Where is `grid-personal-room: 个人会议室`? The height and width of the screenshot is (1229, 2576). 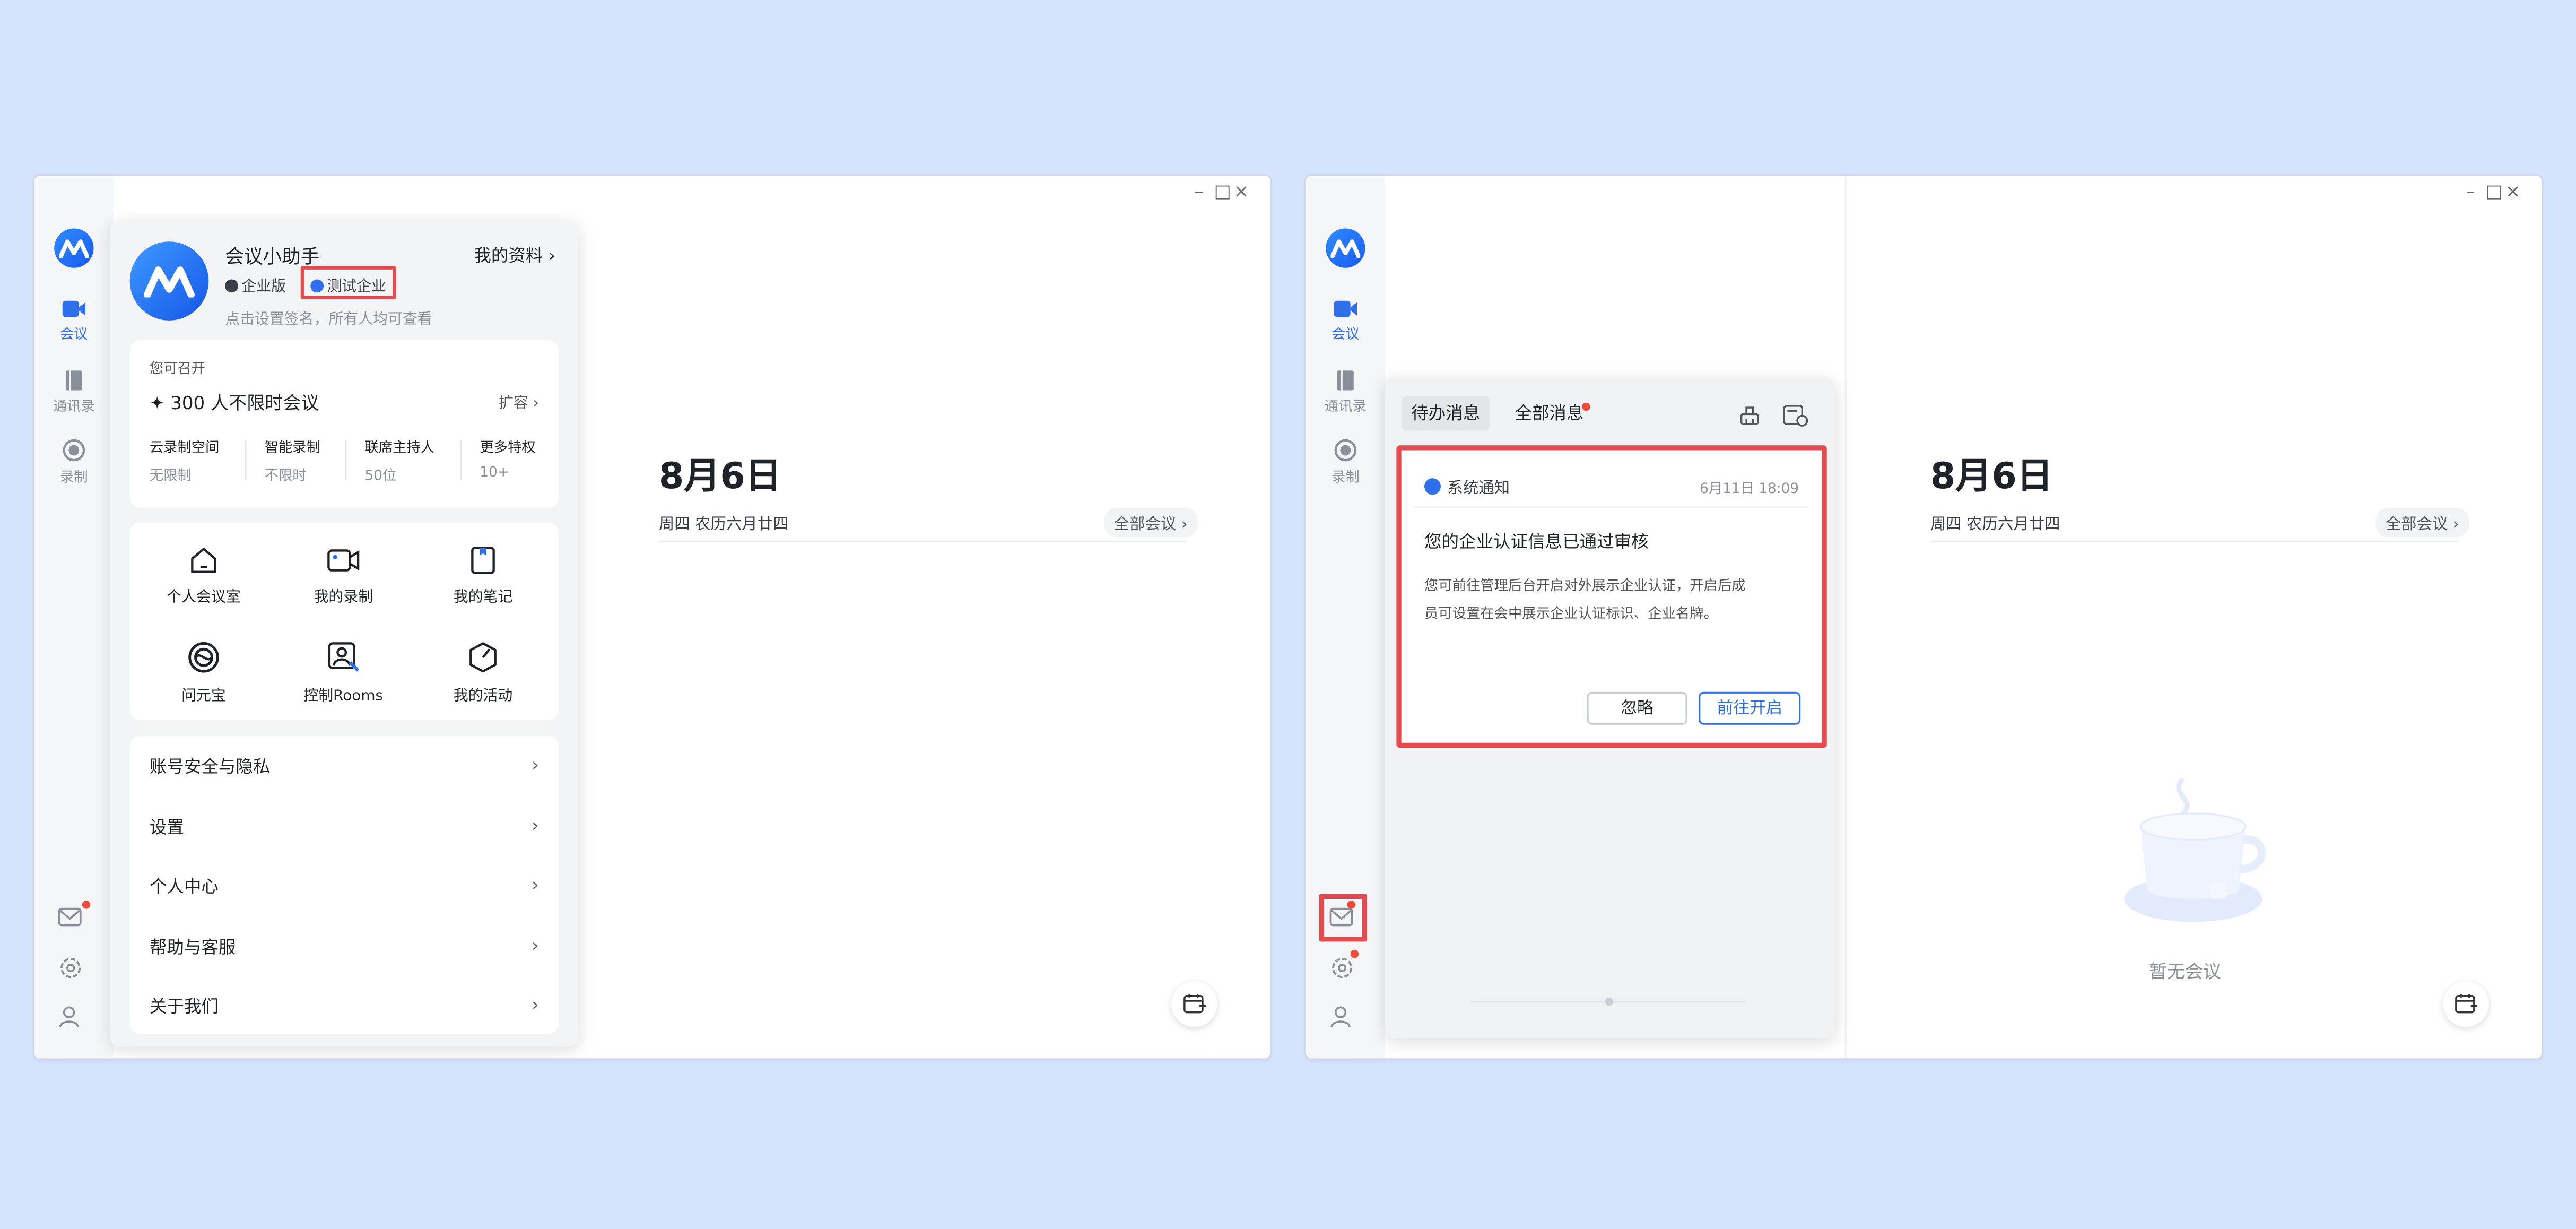 grid-personal-room: 个人会议室 is located at coordinates (204, 576).